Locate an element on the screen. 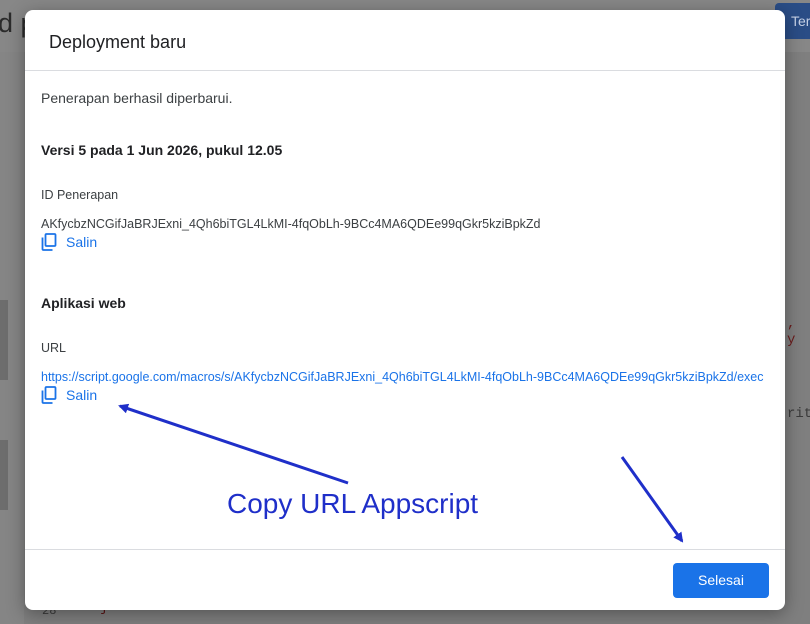 The image size is (810, 624). annotation-text: Copy URL Appscript is located at coordinates (353, 503).